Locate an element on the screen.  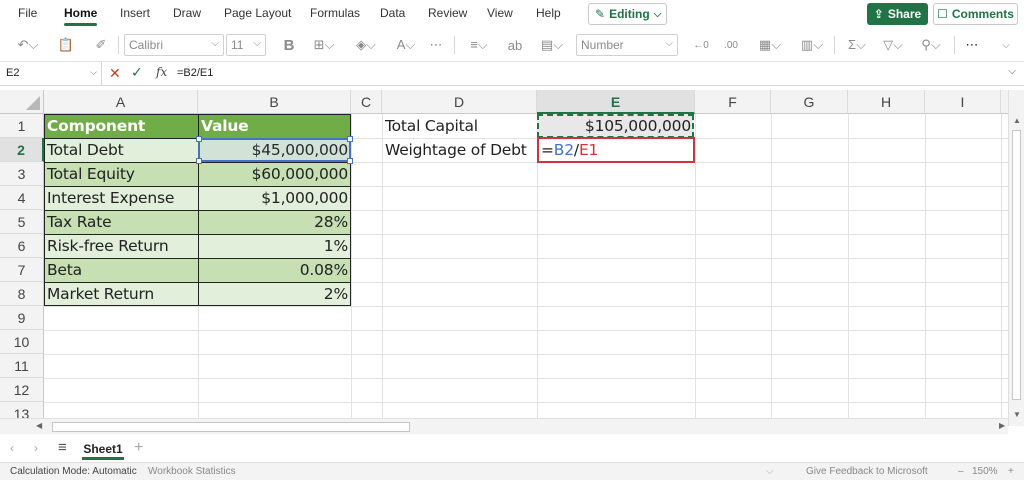
scroll-left-icon: ◀ is located at coordinates (39, 425).